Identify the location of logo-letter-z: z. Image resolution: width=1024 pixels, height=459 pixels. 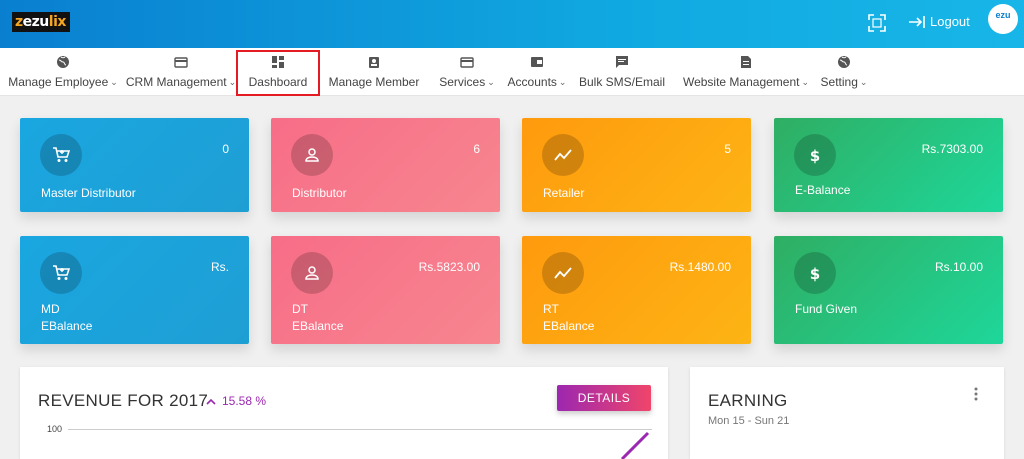
(19, 22).